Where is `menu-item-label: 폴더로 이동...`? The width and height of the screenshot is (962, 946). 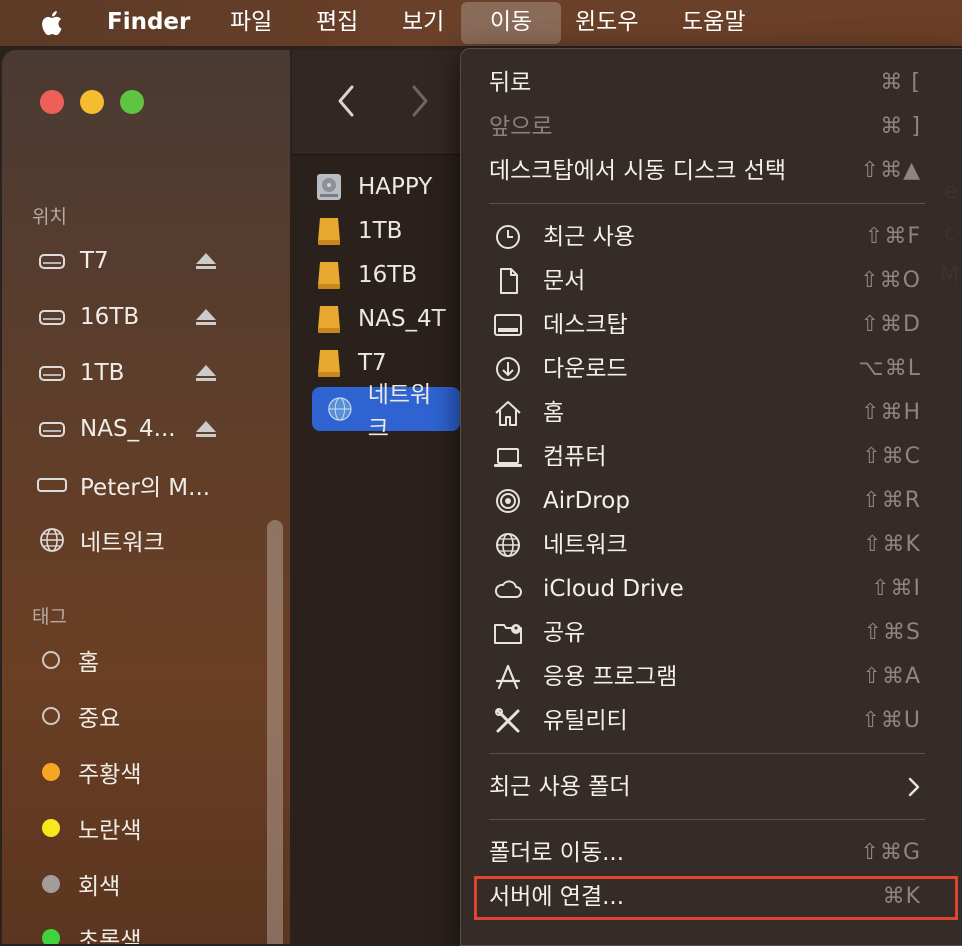 menu-item-label: 폴더로 이동... is located at coordinates (557, 853).